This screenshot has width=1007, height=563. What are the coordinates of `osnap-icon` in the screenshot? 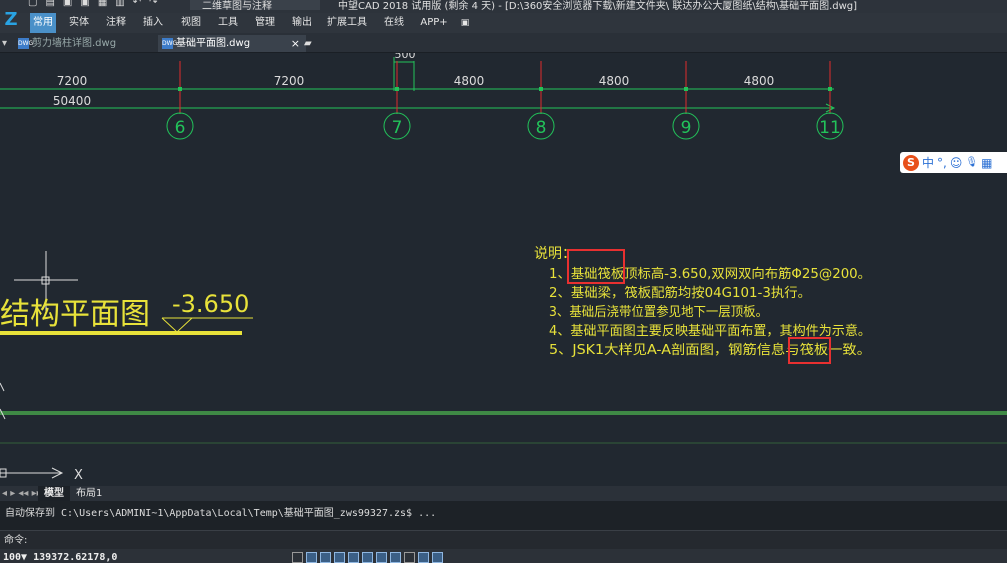 It's located at (353, 557).